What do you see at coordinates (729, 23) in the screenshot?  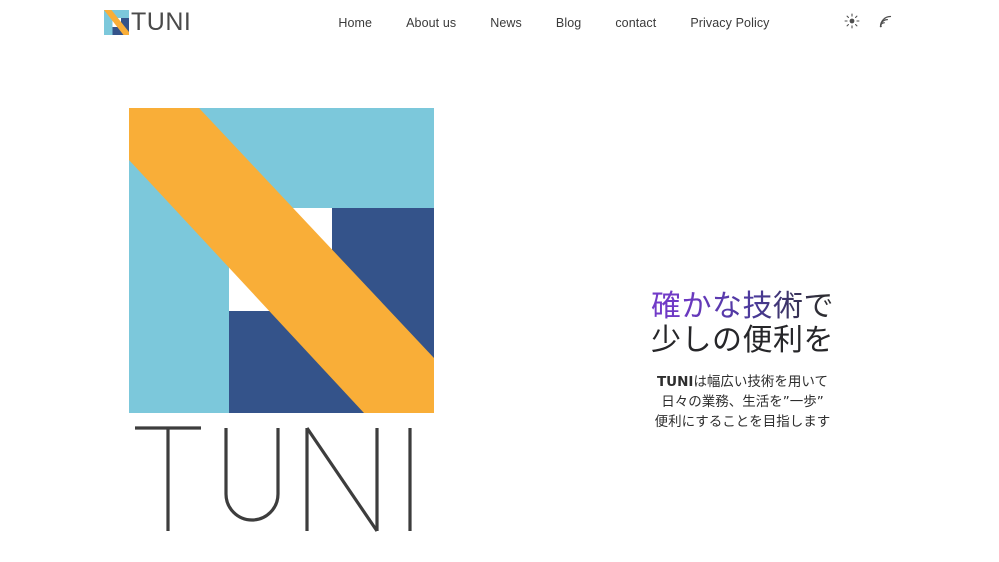 I see `nav-item-privacy-policy: Privacy Policy` at bounding box center [729, 23].